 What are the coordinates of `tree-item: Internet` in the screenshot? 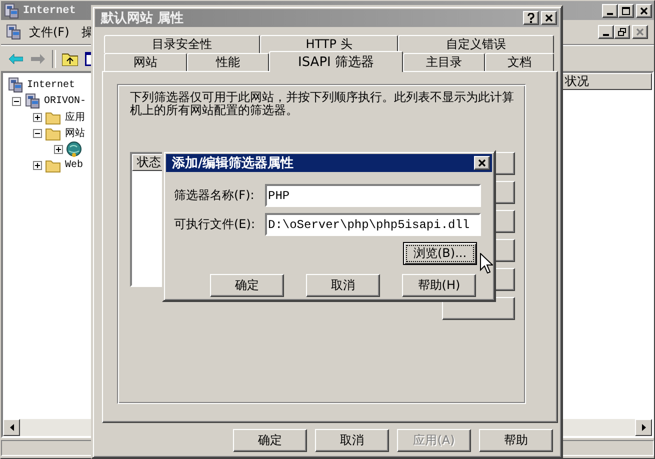 It's located at (51, 85).